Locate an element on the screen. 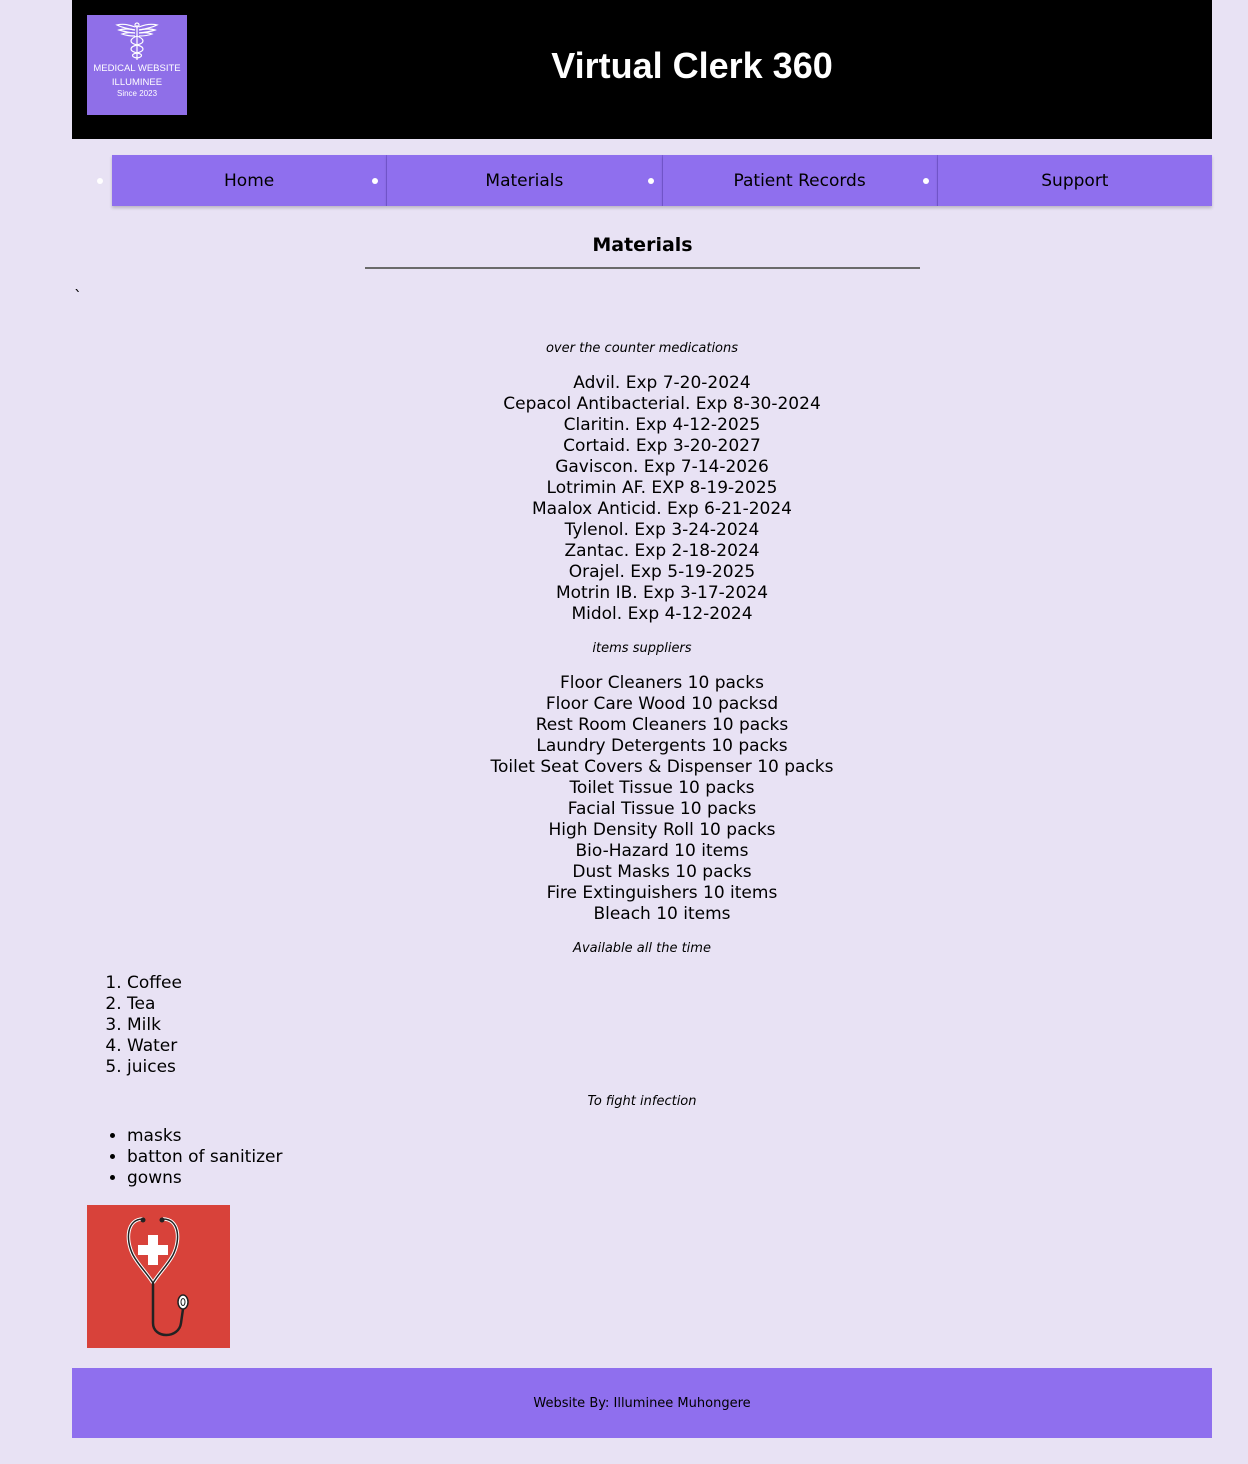 The height and width of the screenshot is (1464, 1248). list-item: Dust Masks 10 packs is located at coordinates (662, 872).